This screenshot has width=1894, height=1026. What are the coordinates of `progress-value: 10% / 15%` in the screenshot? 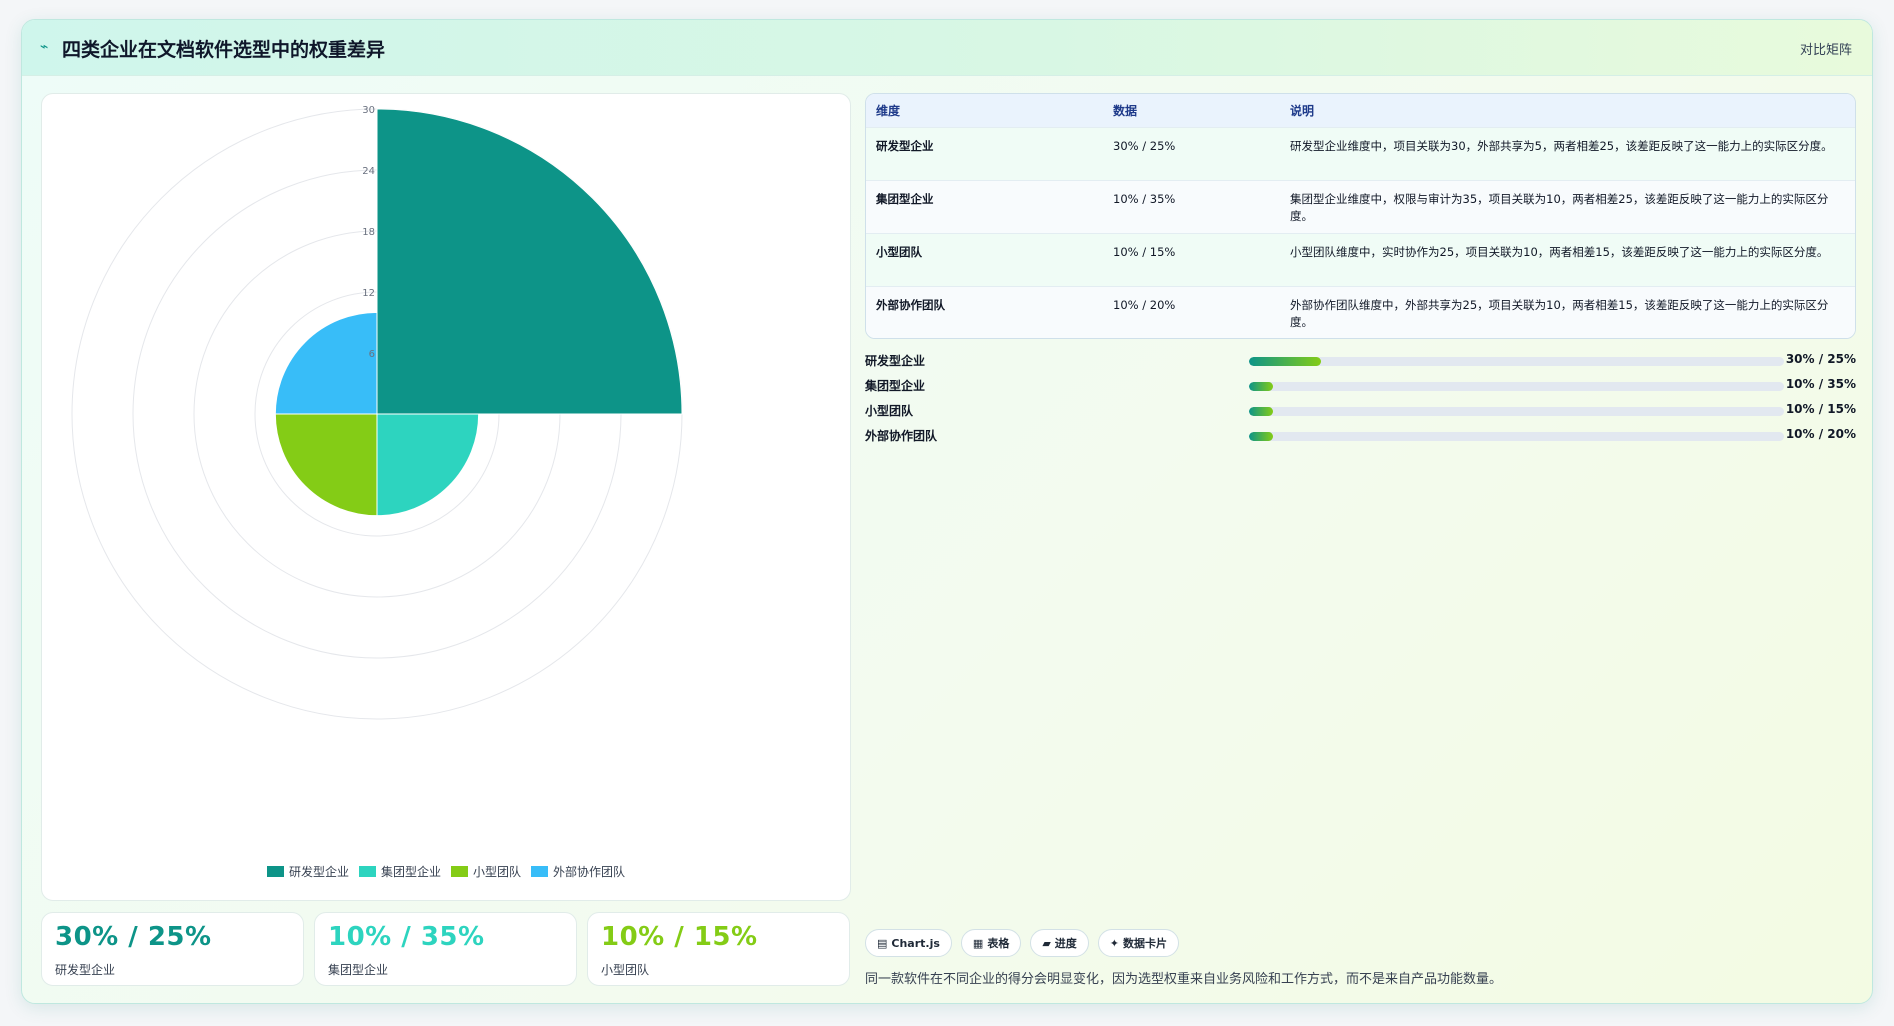 It's located at (1820, 409).